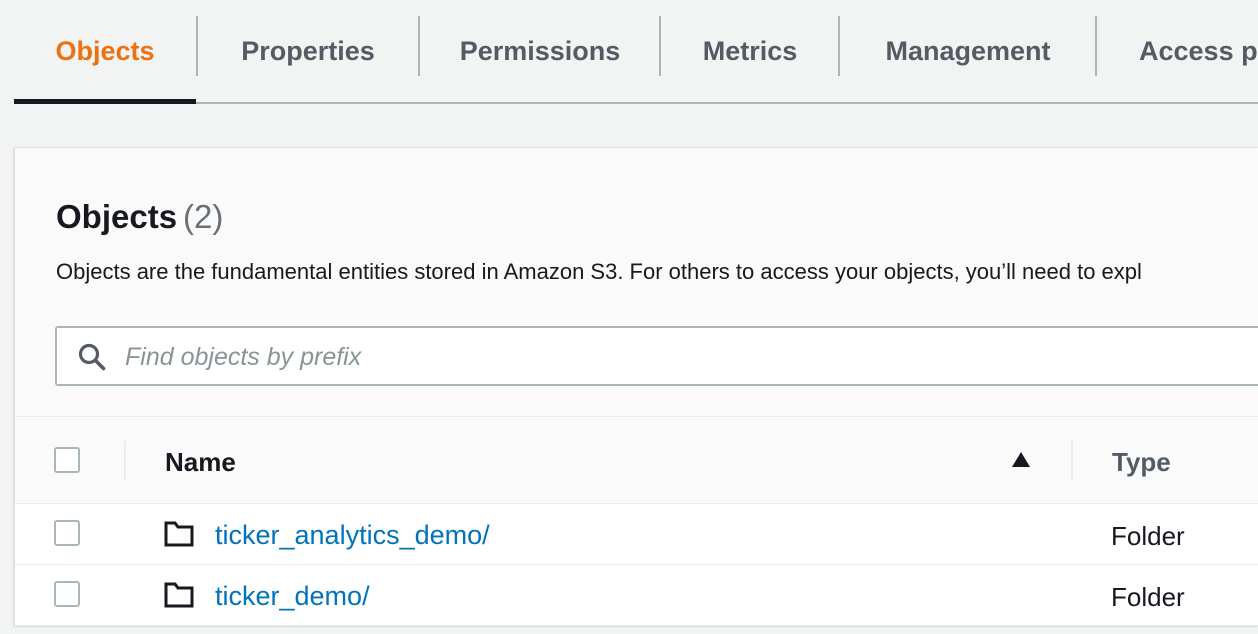 This screenshot has height=634, width=1258. I want to click on page-title: Objects (2), so click(139, 217).